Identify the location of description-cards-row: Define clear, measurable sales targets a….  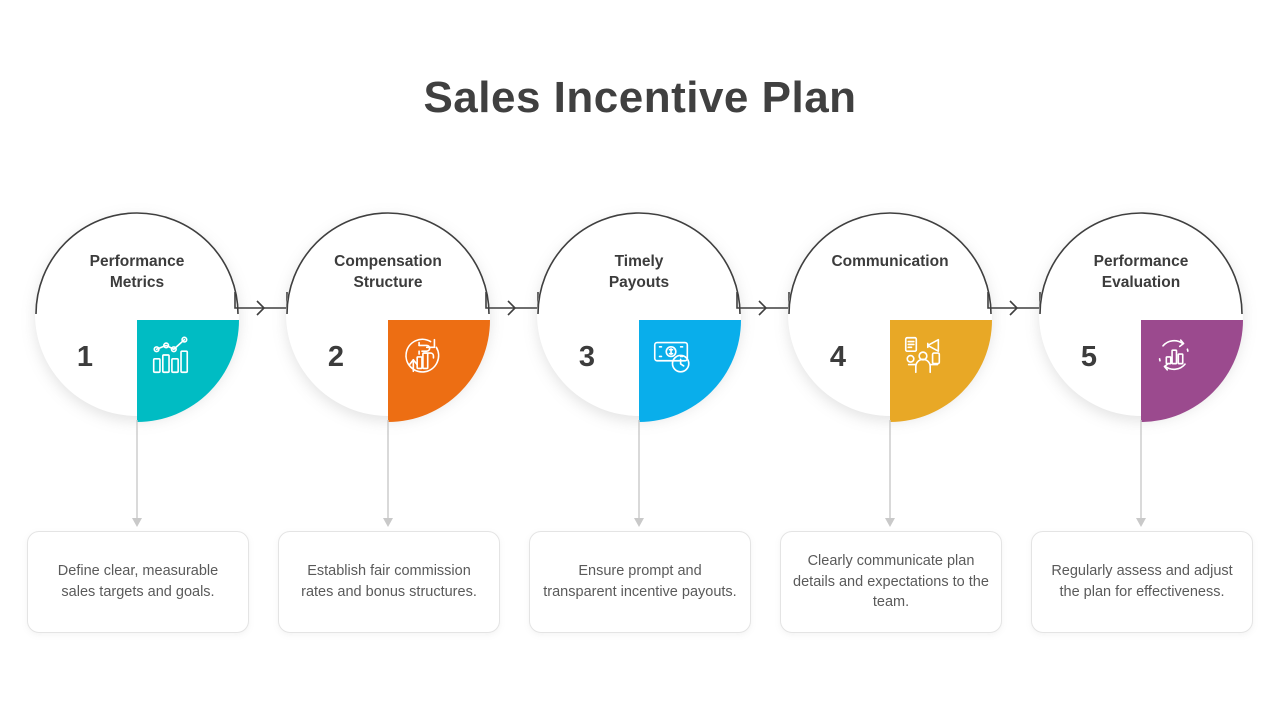
(640, 583).